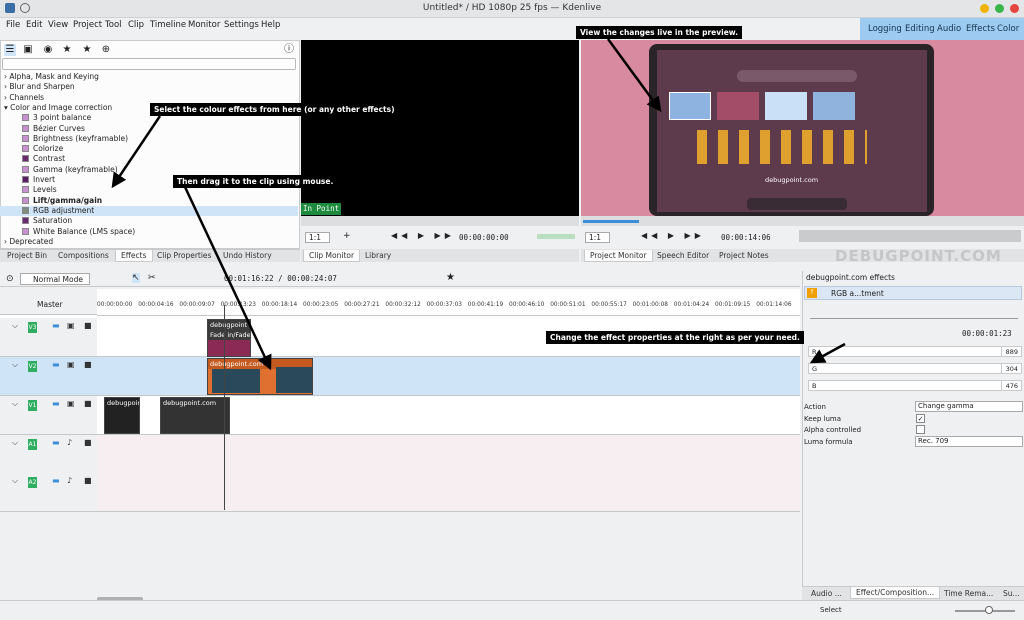 The height and width of the screenshot is (620, 1024). What do you see at coordinates (920, 29) in the screenshot?
I see `layout-editing: Editing` at bounding box center [920, 29].